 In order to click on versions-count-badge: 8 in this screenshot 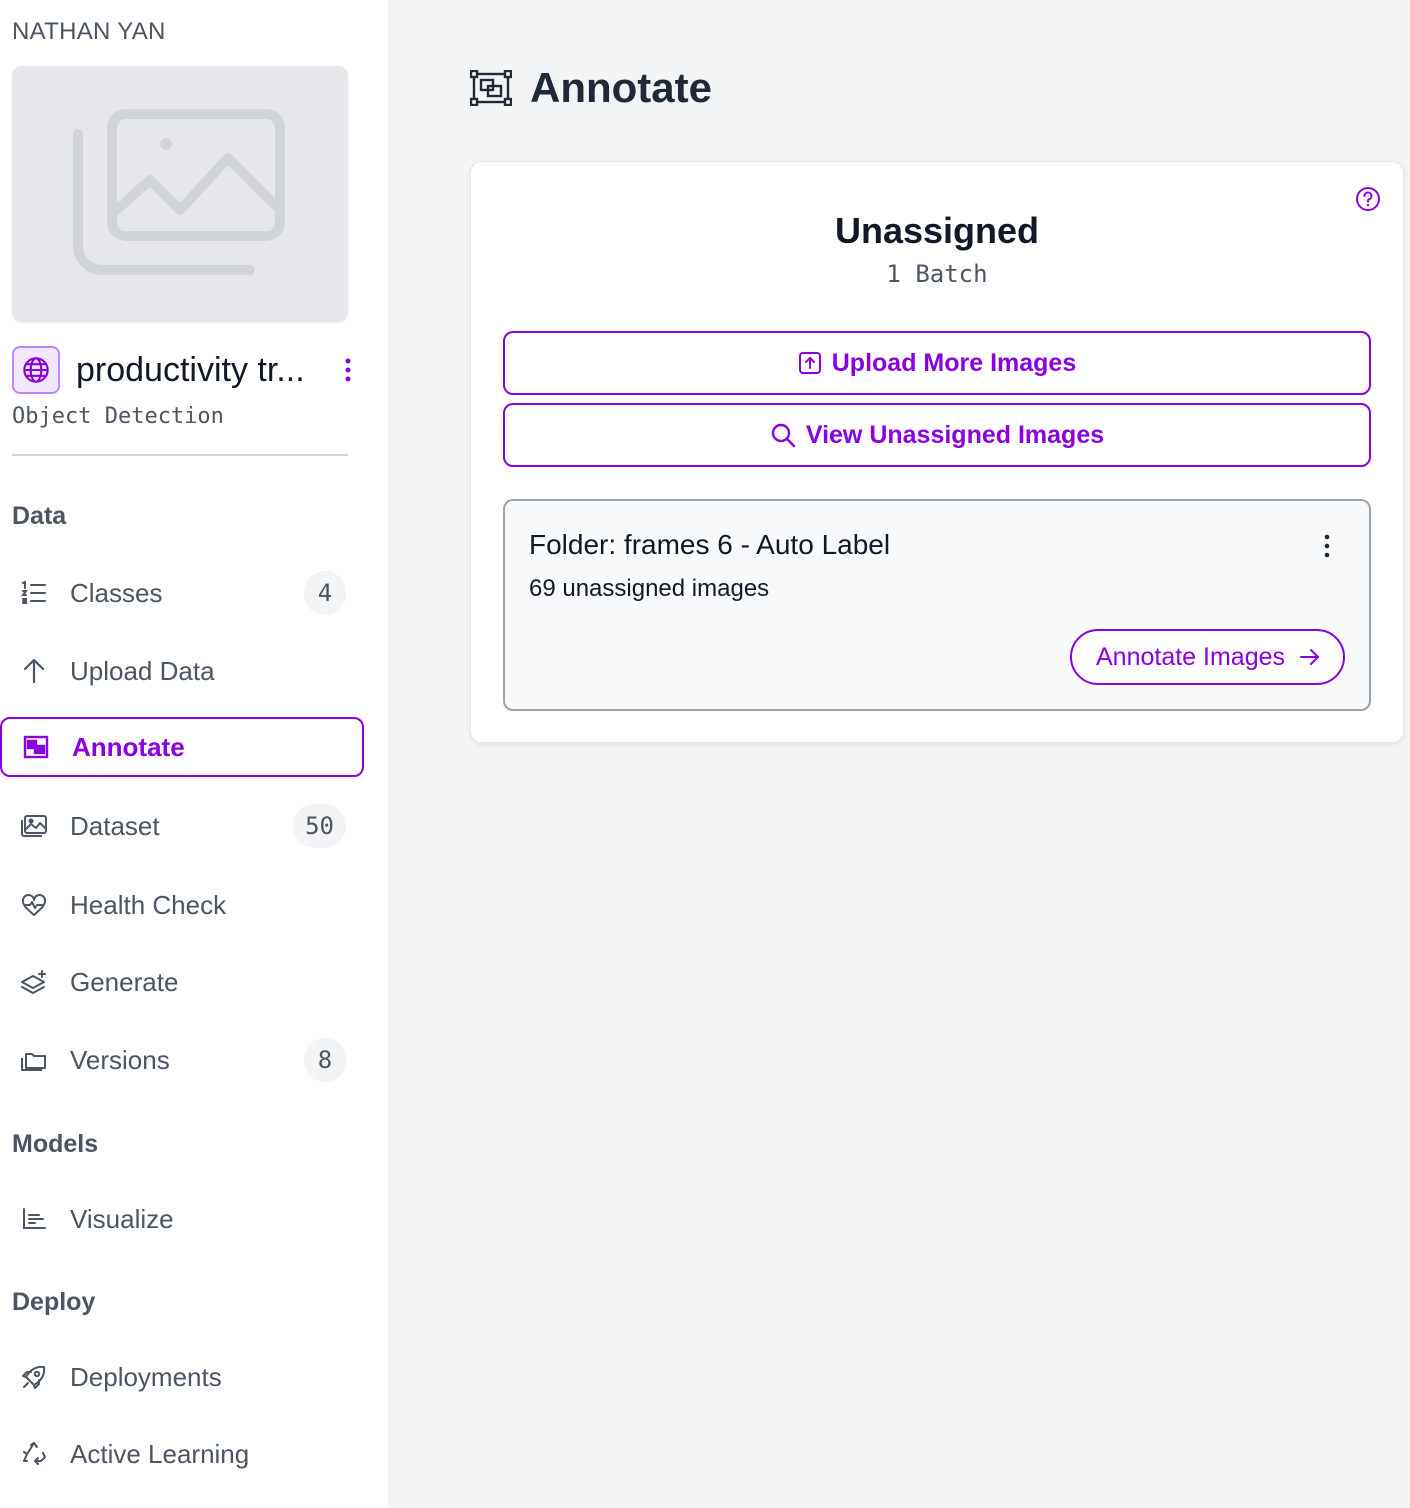, I will do `click(325, 1060)`.